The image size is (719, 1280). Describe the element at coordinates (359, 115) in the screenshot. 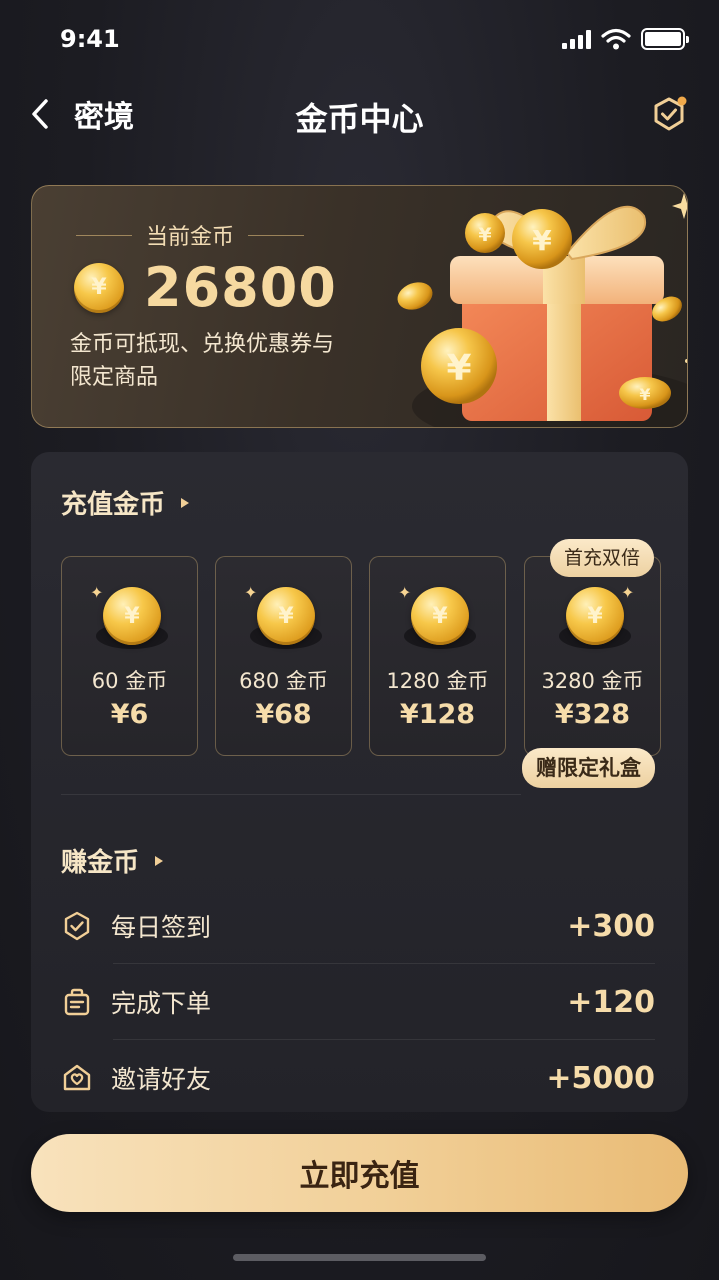

I see `nav-bar: 密境 金币中心` at that location.